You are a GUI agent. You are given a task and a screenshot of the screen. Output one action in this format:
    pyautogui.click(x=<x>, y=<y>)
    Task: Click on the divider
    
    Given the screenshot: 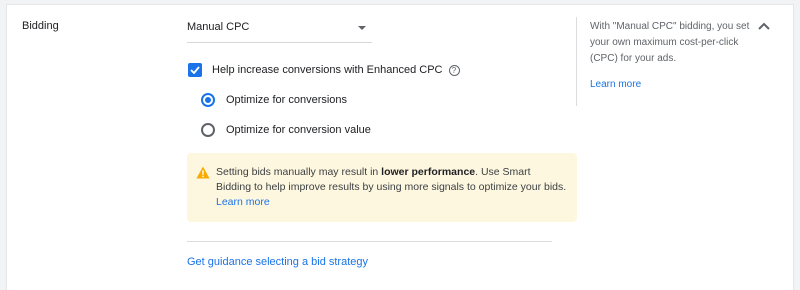 What is the action you would take?
    pyautogui.click(x=369, y=241)
    